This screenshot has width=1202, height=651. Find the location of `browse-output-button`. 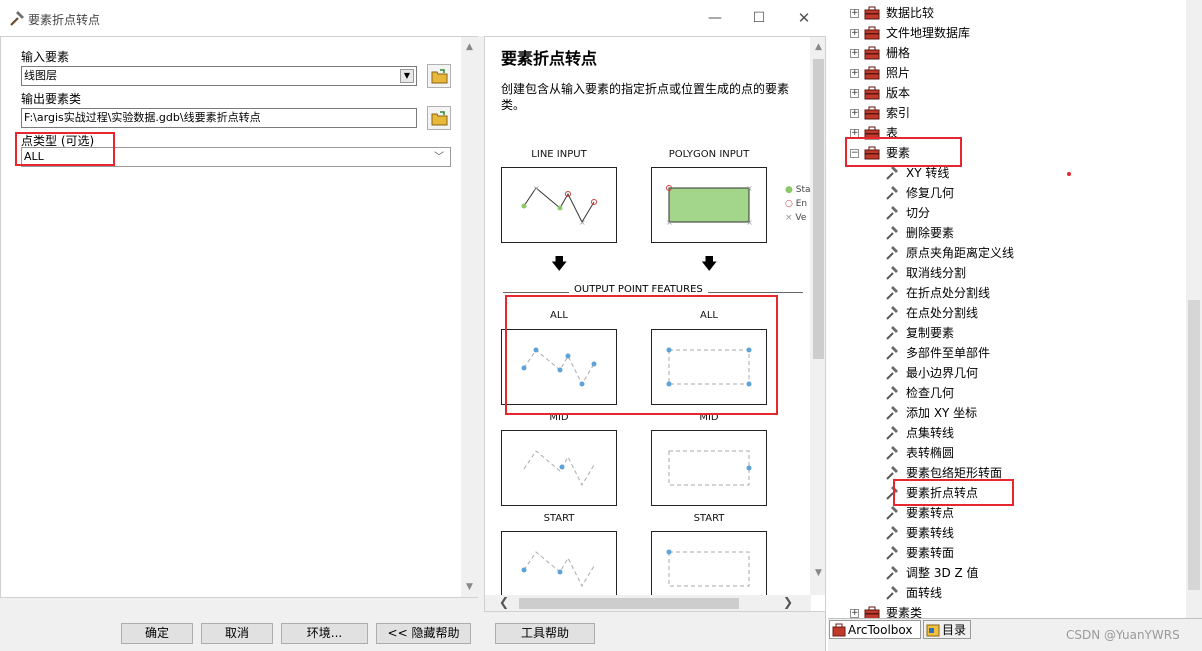

browse-output-button is located at coordinates (439, 118).